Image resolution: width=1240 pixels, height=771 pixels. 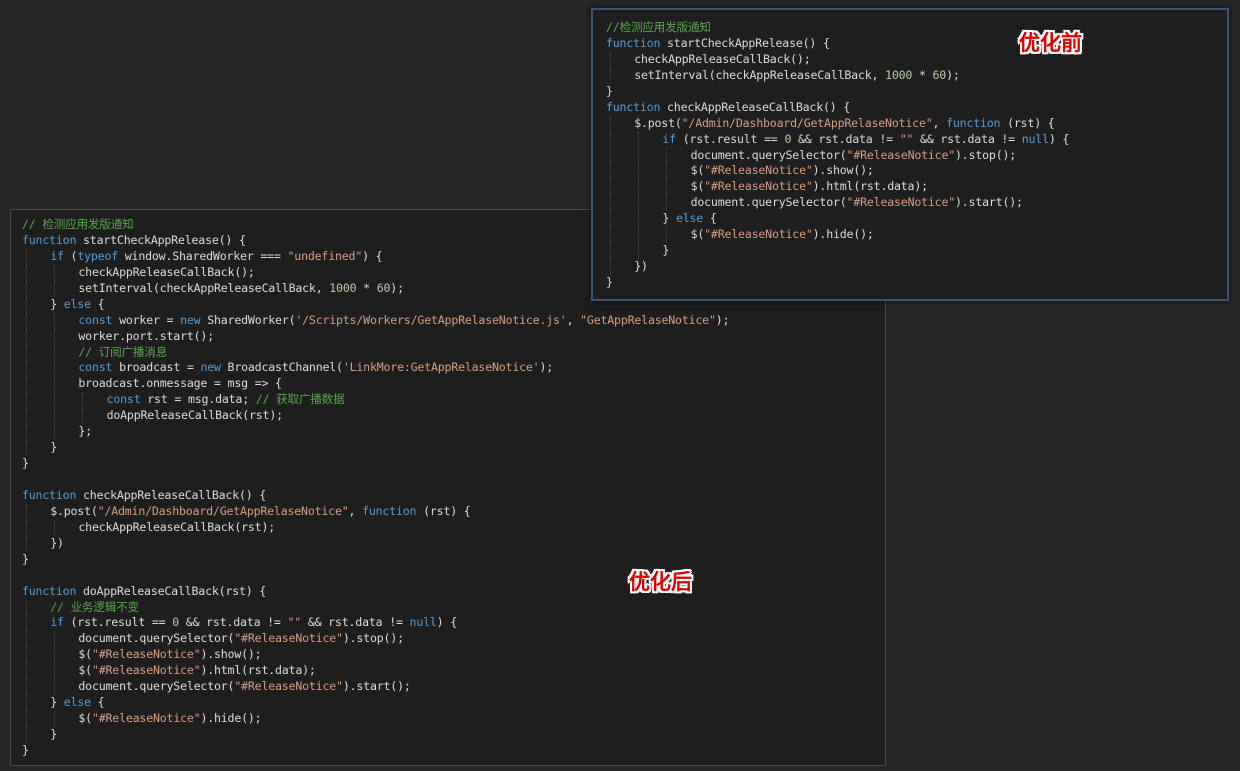 I want to click on code-token: 0, so click(x=176, y=622).